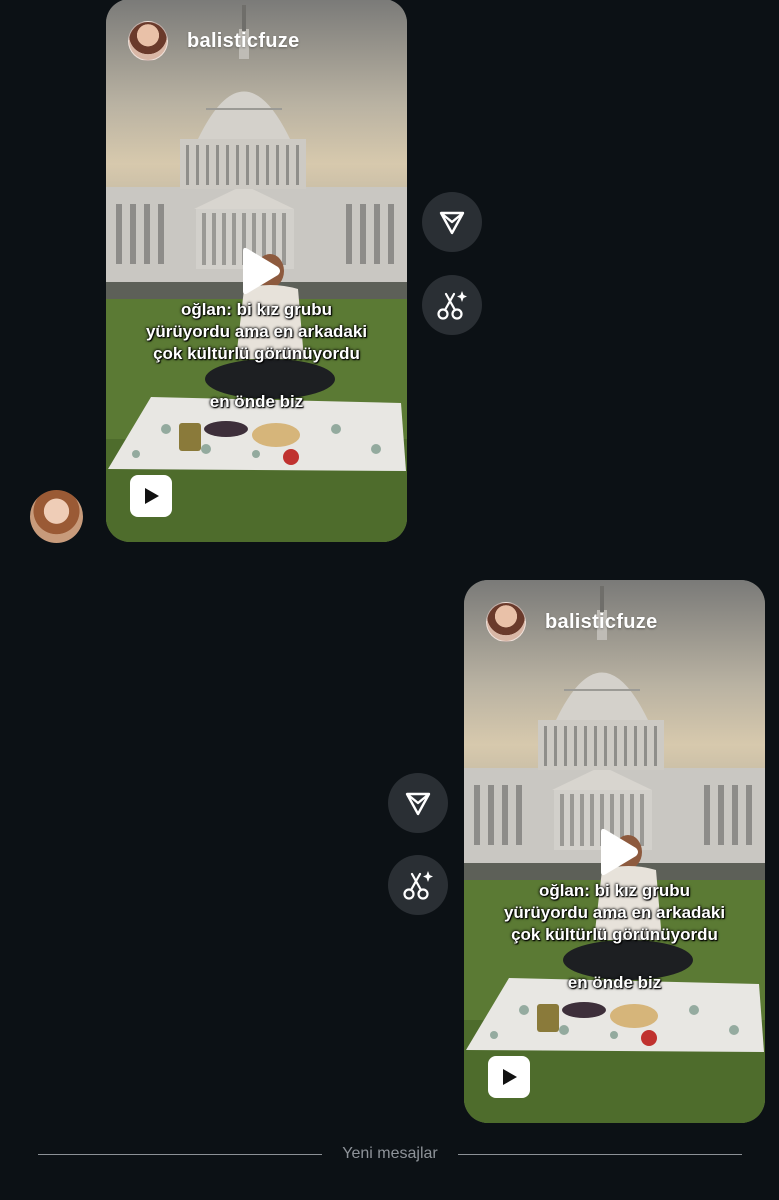  What do you see at coordinates (56, 516) in the screenshot?
I see `sender-avatar` at bounding box center [56, 516].